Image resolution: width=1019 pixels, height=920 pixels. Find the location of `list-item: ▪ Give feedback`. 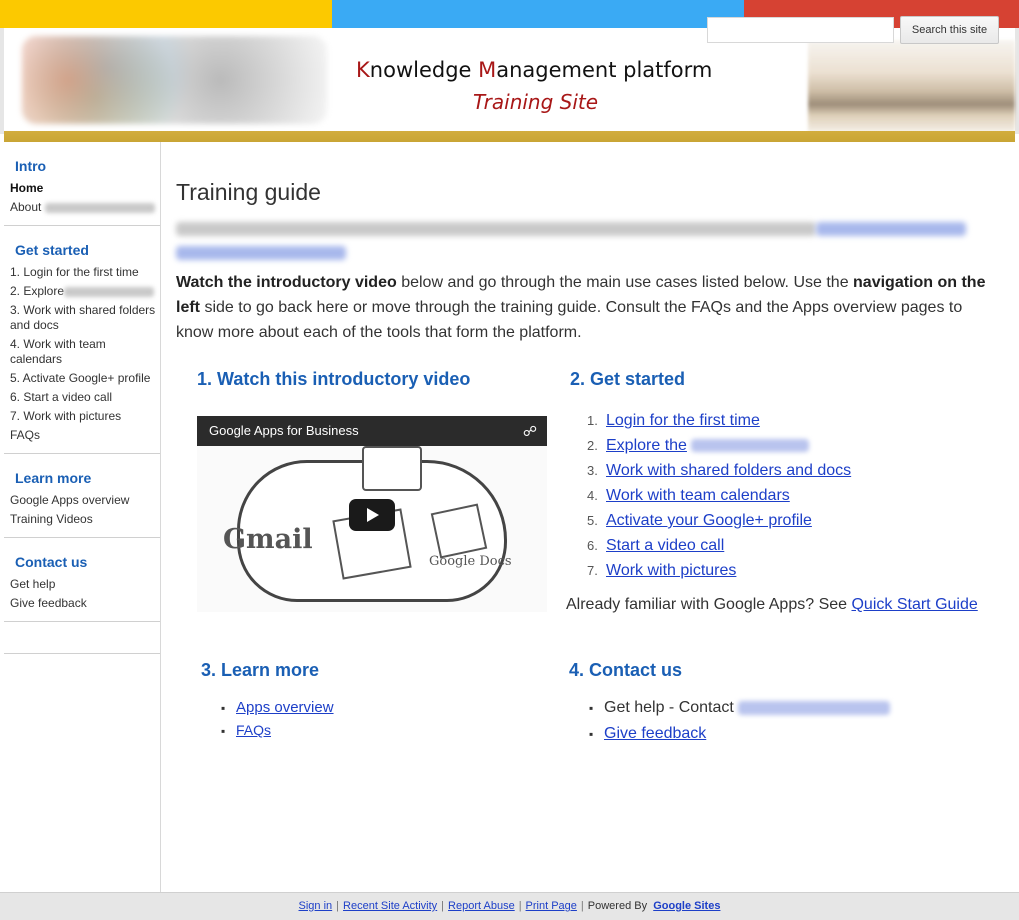

list-item: ▪ Give feedback is located at coordinates (739, 734).